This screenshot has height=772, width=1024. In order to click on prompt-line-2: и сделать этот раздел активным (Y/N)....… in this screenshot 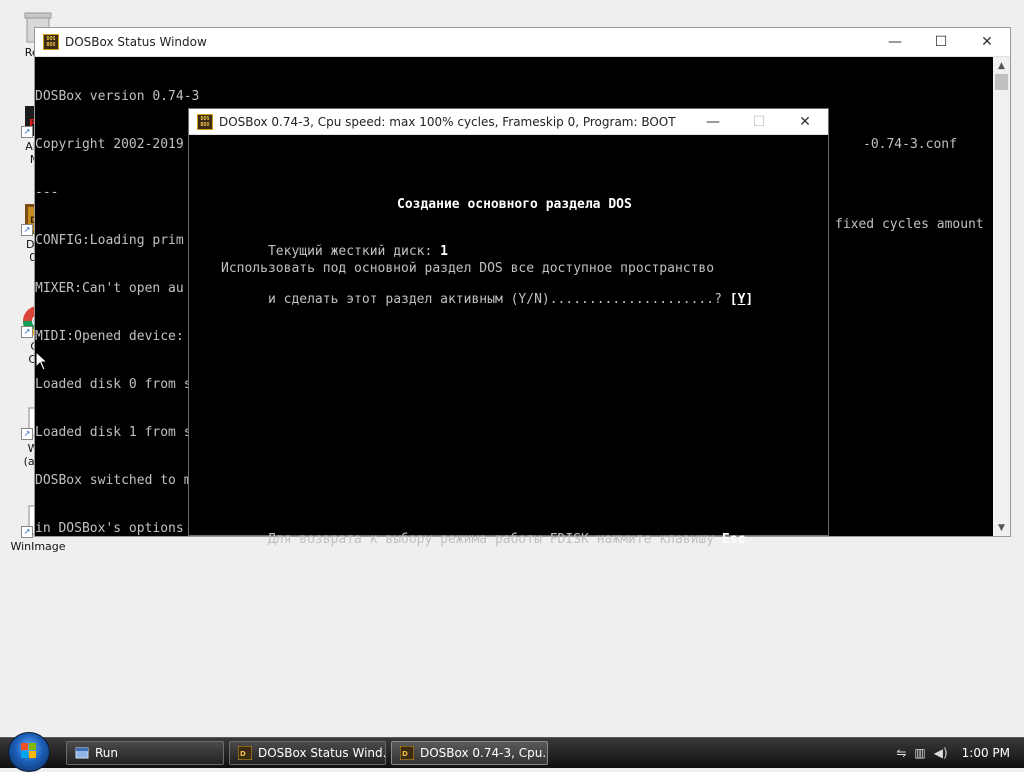, I will do `click(487, 299)`.